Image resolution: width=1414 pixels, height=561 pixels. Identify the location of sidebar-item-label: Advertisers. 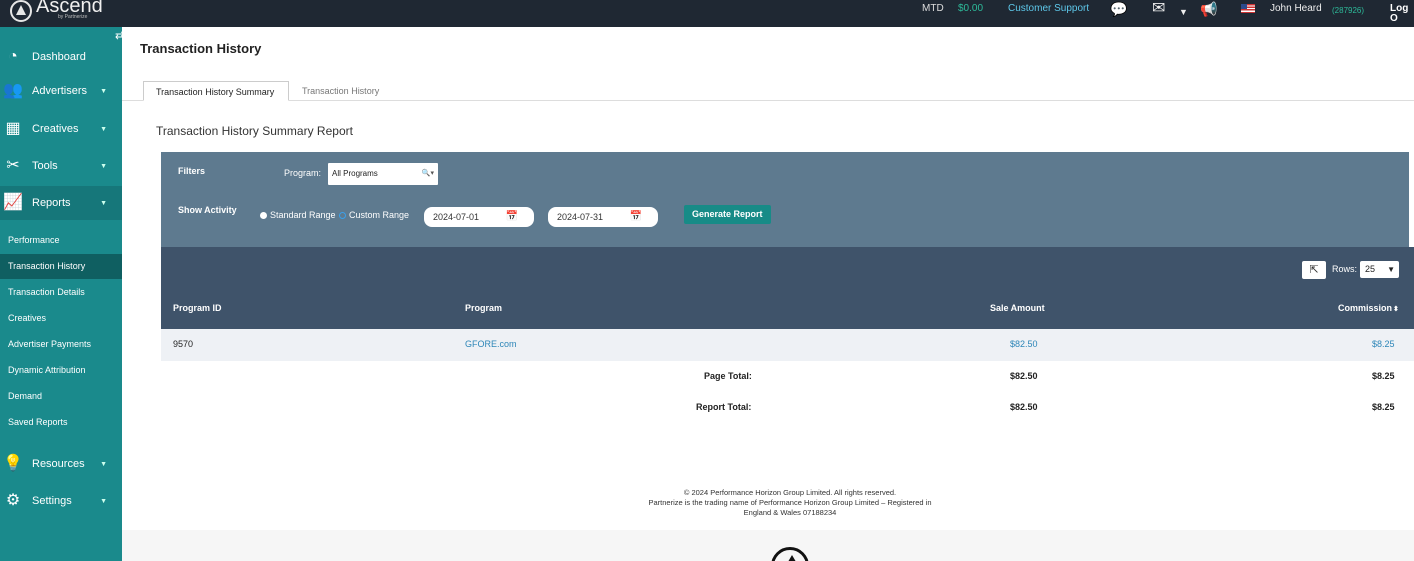
(60, 91).